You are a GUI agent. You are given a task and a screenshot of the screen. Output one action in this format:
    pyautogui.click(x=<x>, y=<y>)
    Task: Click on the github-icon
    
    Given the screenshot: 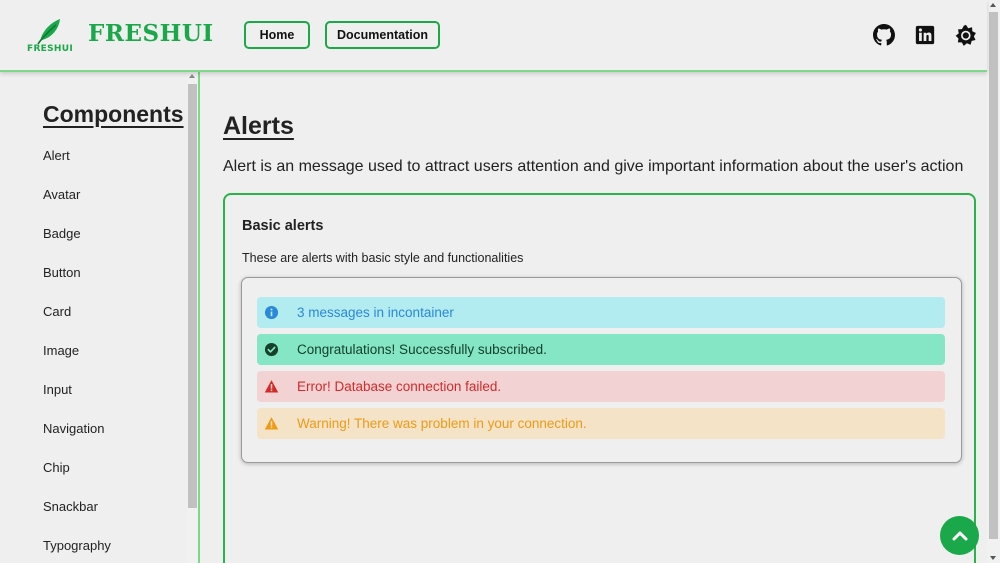 What is the action you would take?
    pyautogui.click(x=884, y=35)
    